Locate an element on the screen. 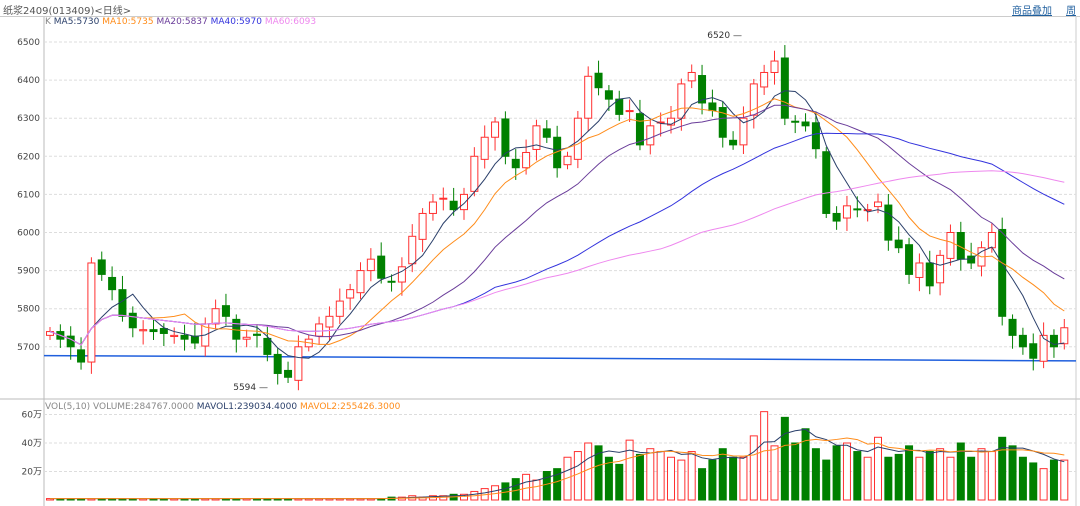 The width and height of the screenshot is (1080, 506). vol-value: VOLUME:284767.0000 is located at coordinates (143, 407).